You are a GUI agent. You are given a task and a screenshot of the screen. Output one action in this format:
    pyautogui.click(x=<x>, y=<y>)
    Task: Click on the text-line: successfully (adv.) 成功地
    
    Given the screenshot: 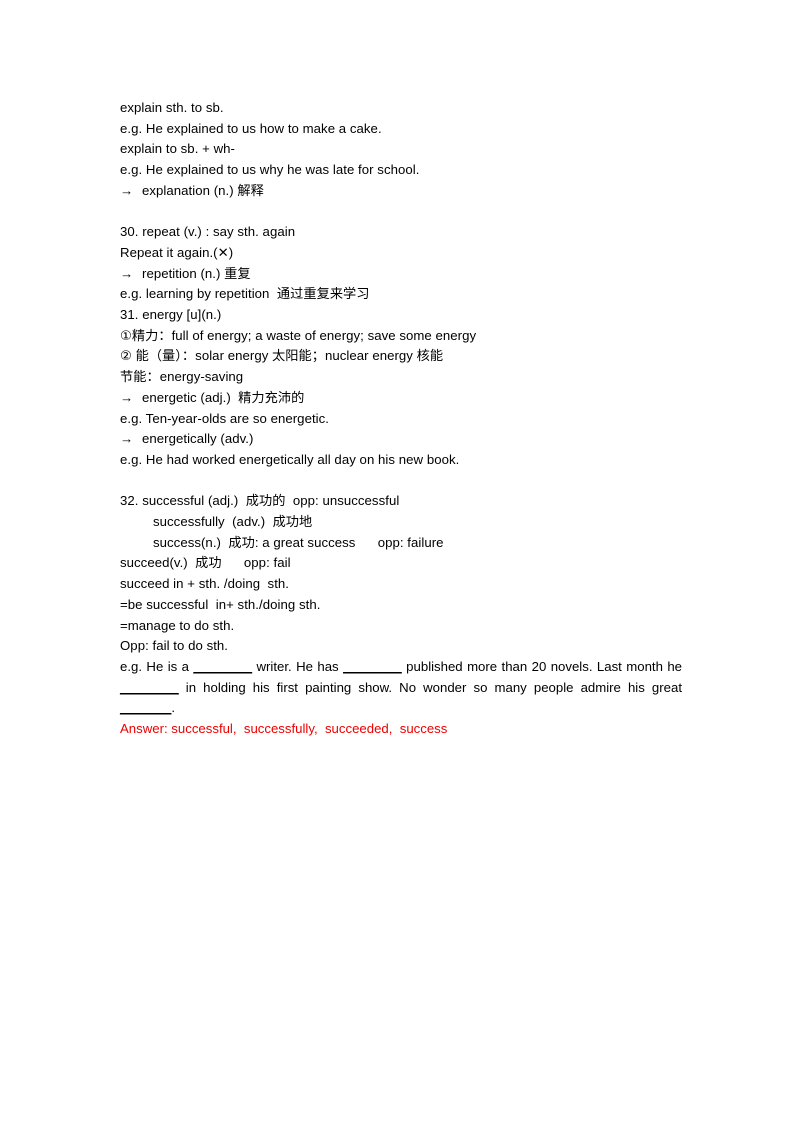 What is the action you would take?
    pyautogui.click(x=233, y=522)
    